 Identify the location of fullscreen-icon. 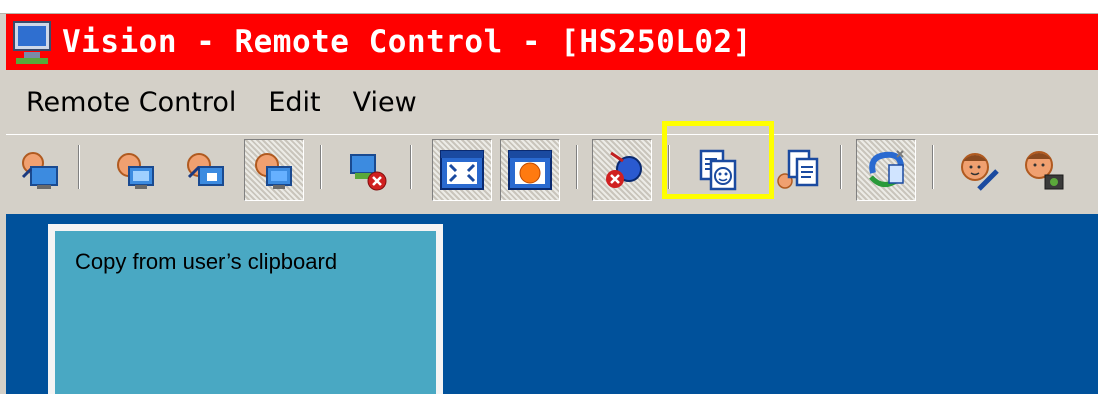
(462, 170).